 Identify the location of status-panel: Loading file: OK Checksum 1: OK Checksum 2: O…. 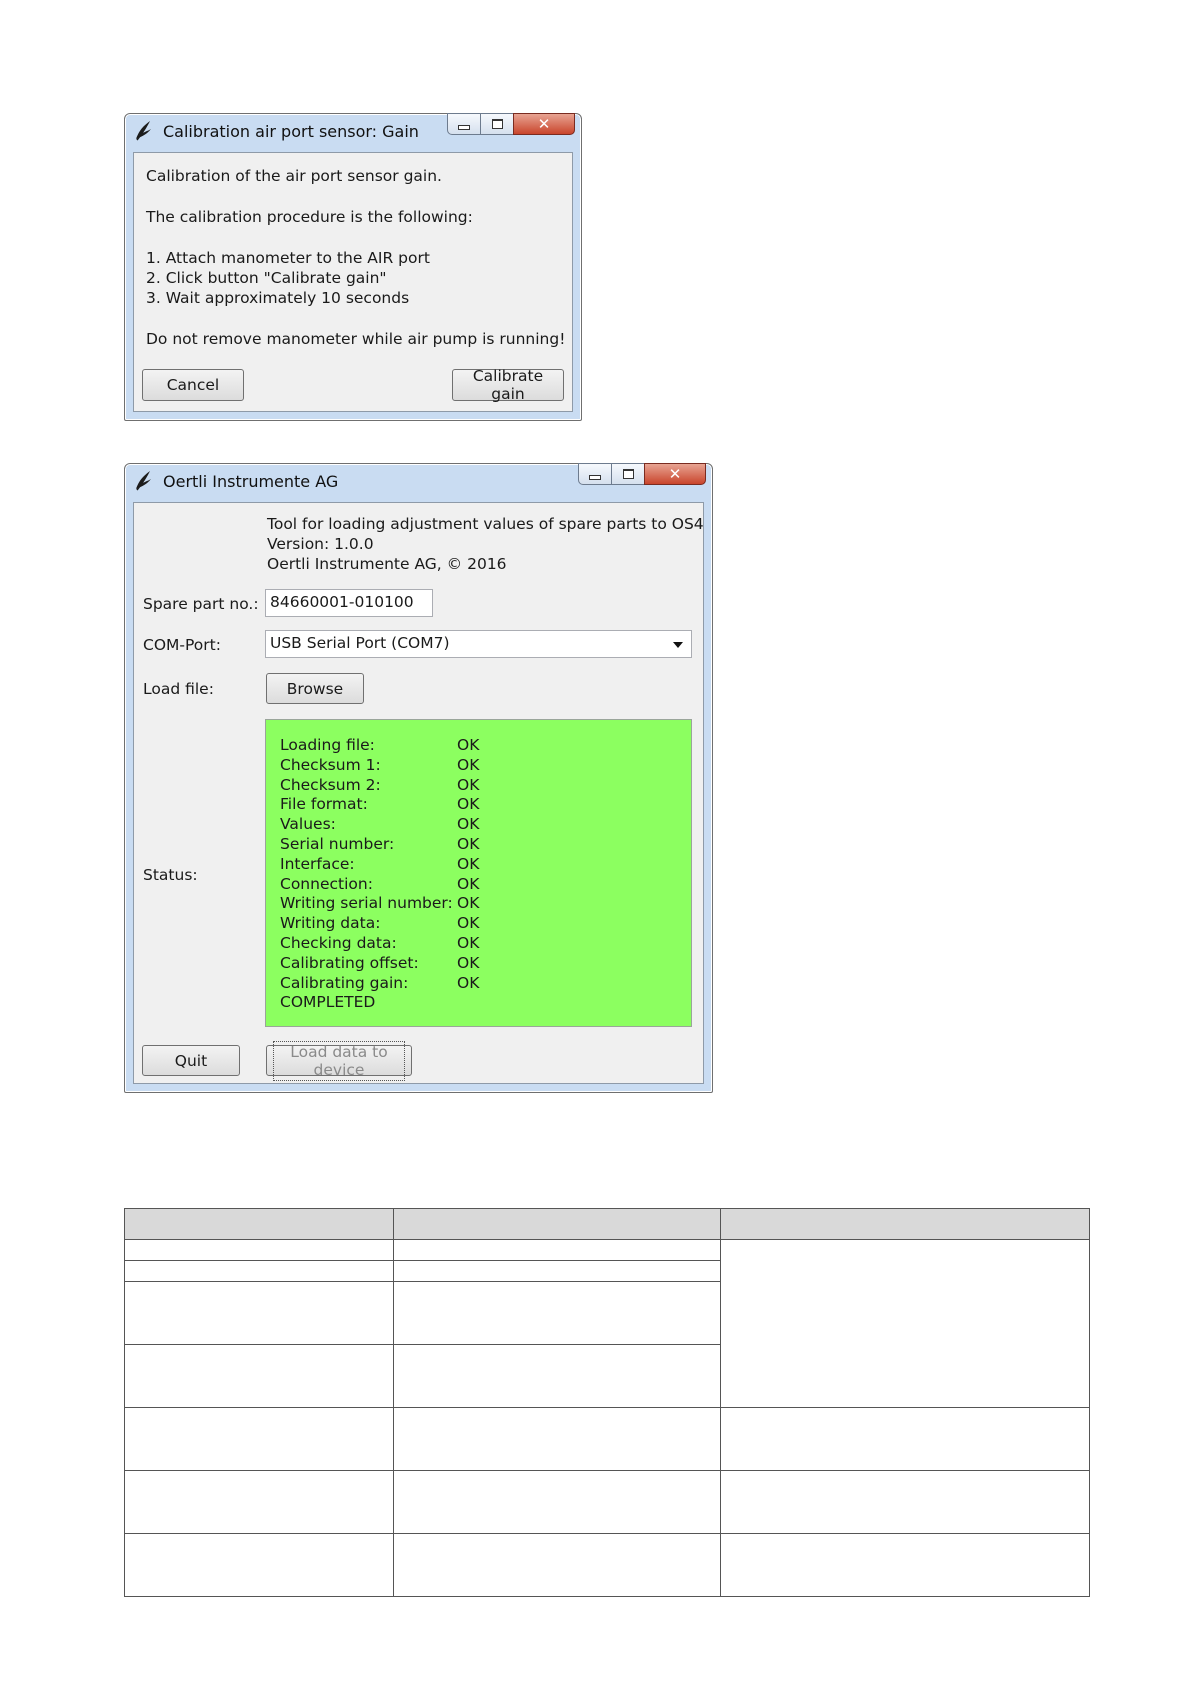
(478, 873).